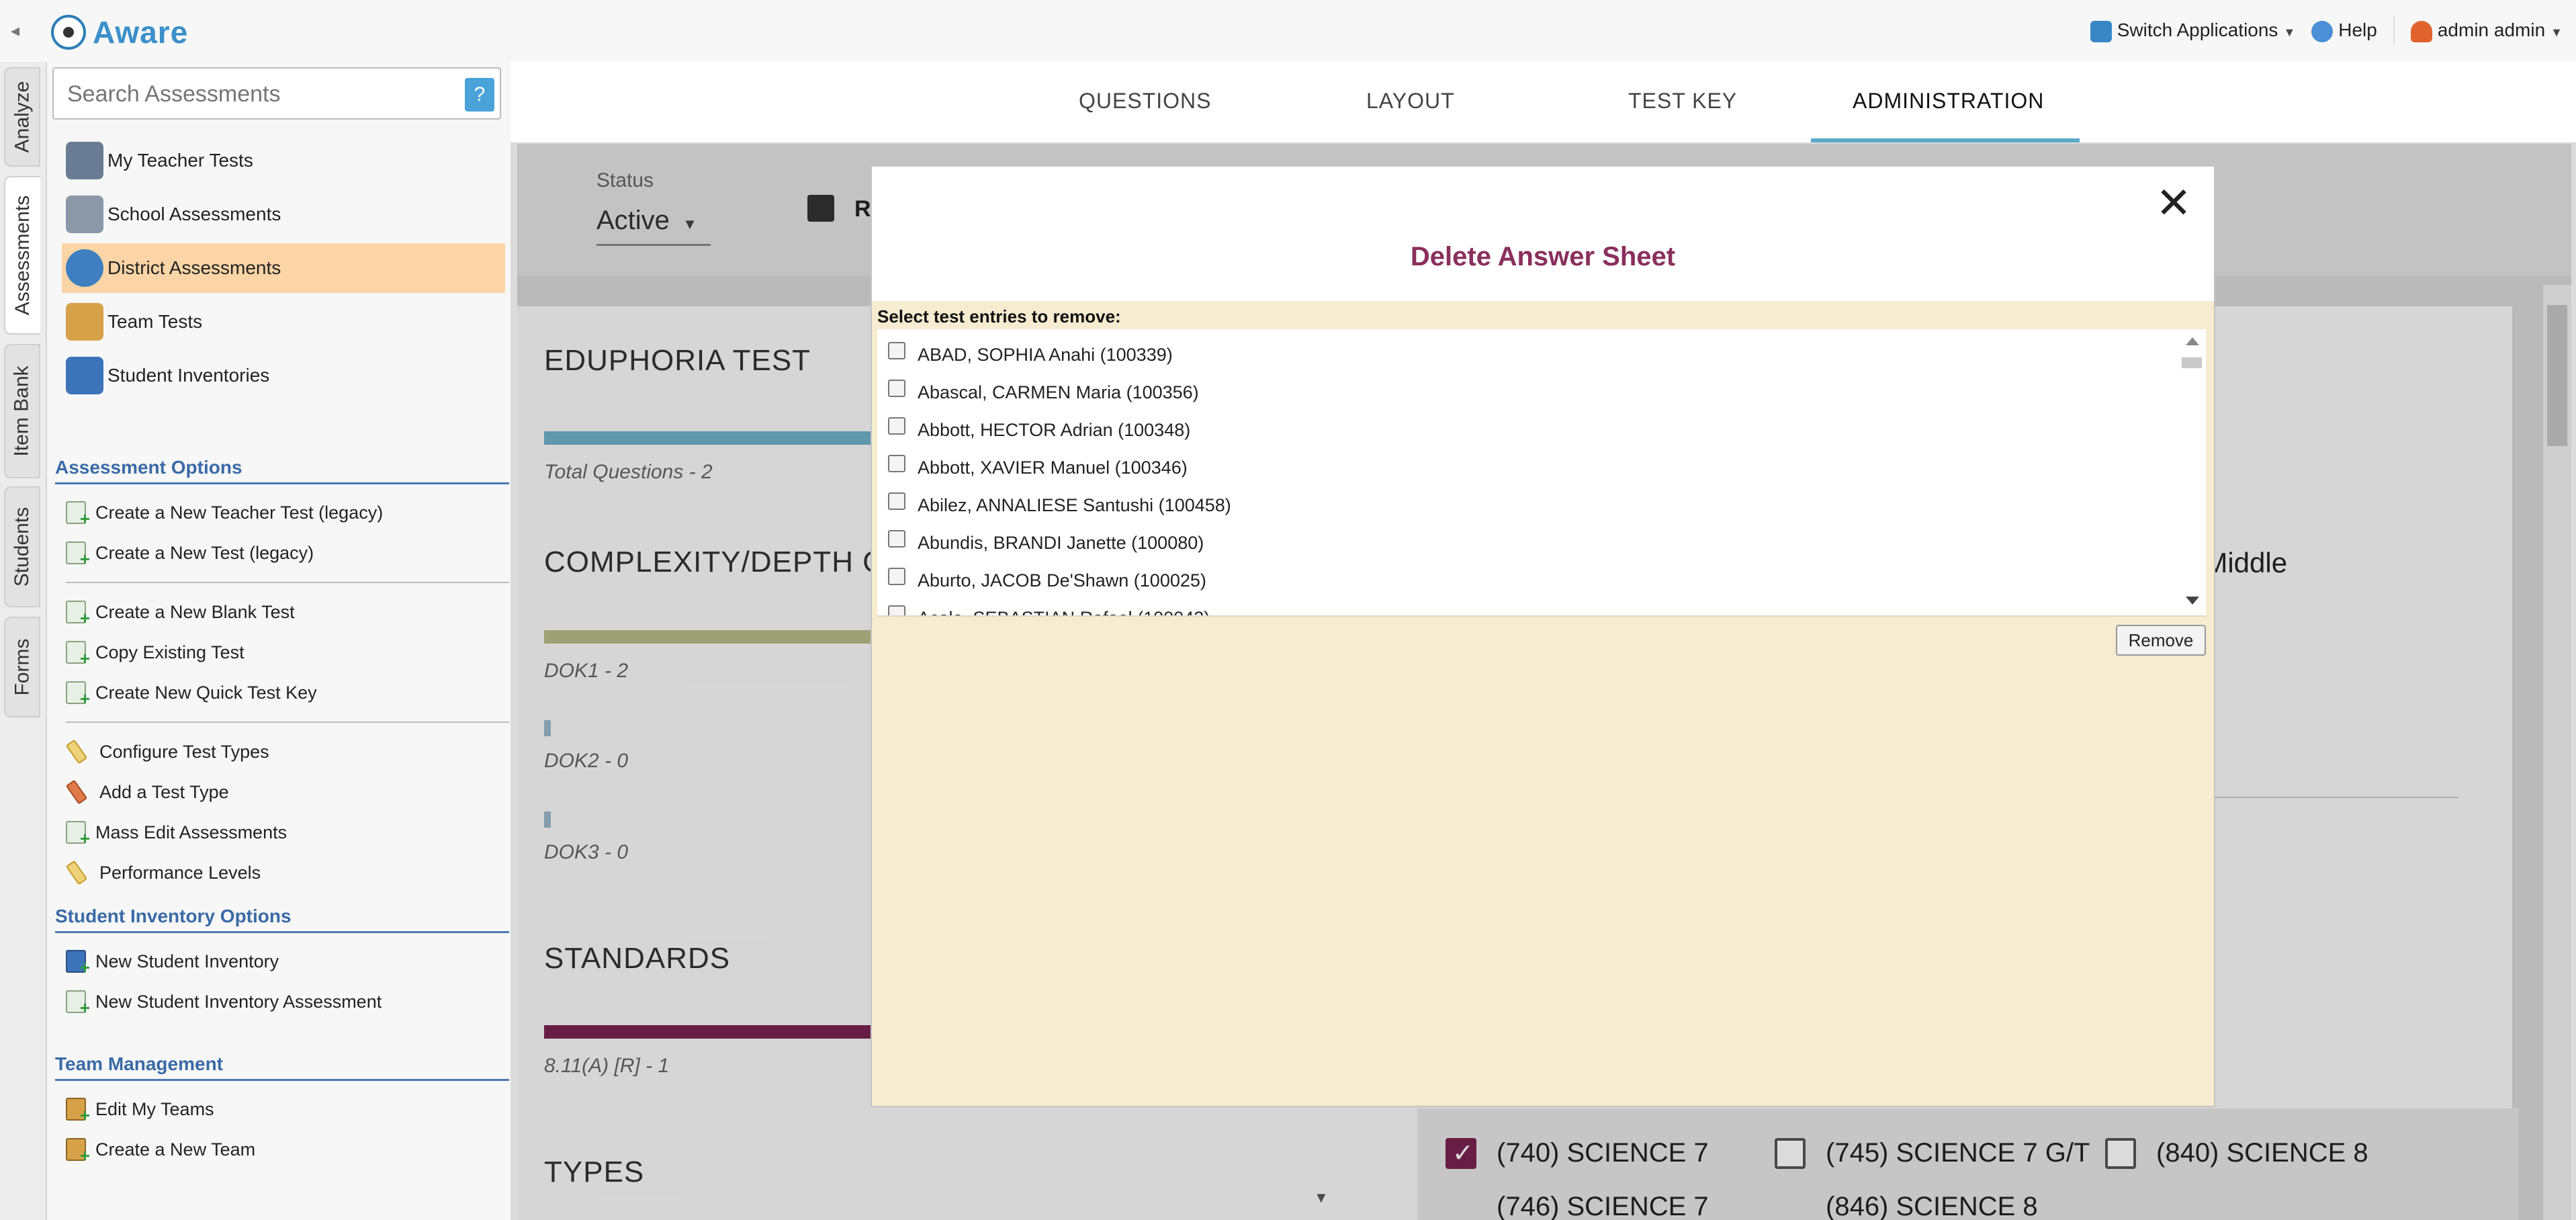 The height and width of the screenshot is (1220, 2576). I want to click on option-label: Create New Quick Test Key, so click(206, 692).